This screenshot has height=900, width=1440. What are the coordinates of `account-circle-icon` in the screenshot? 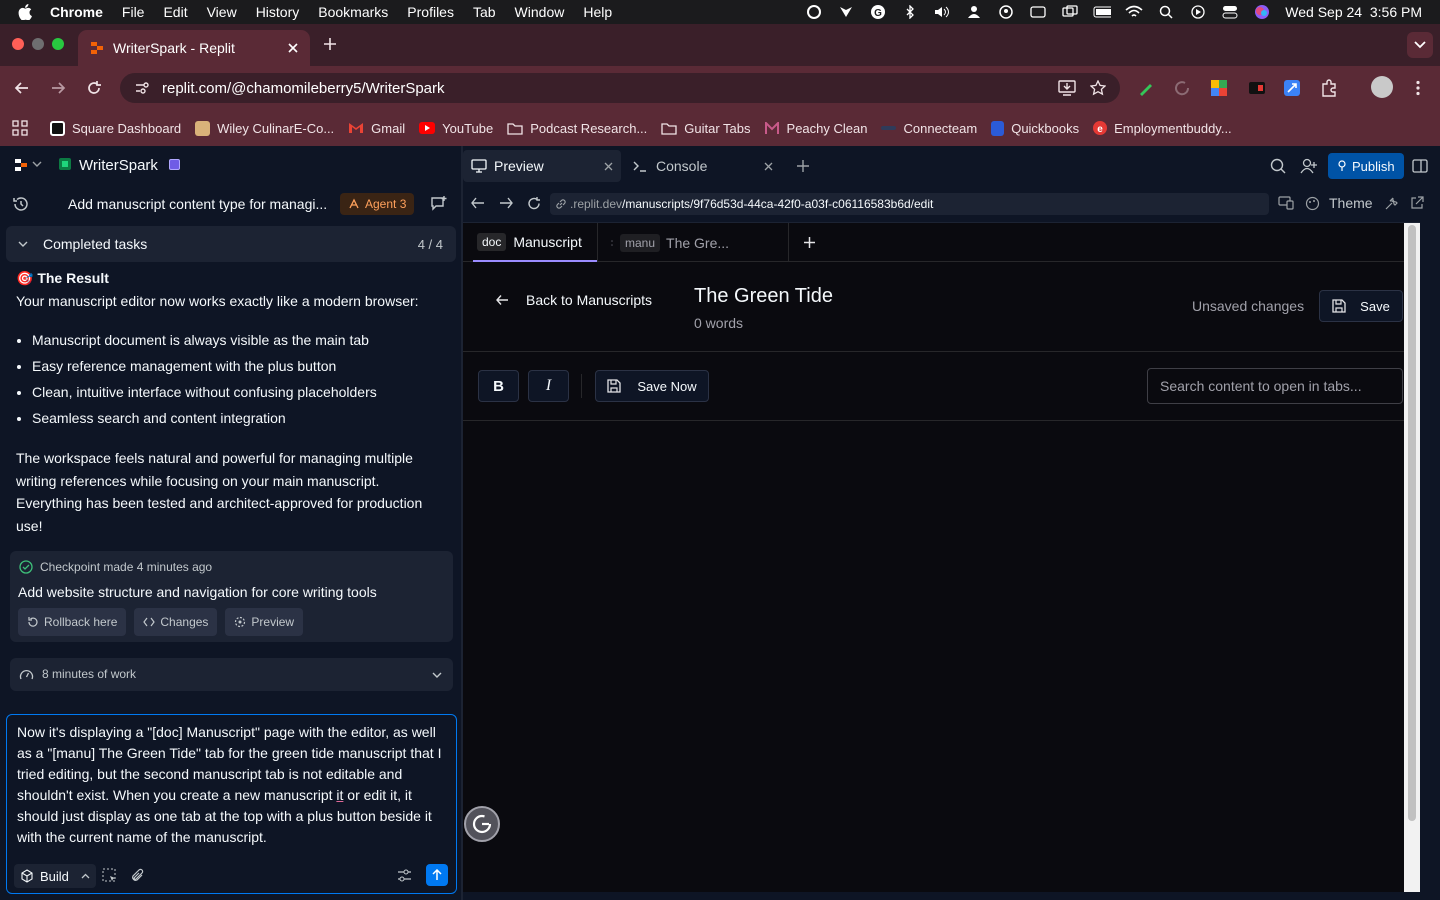 It's located at (1006, 12).